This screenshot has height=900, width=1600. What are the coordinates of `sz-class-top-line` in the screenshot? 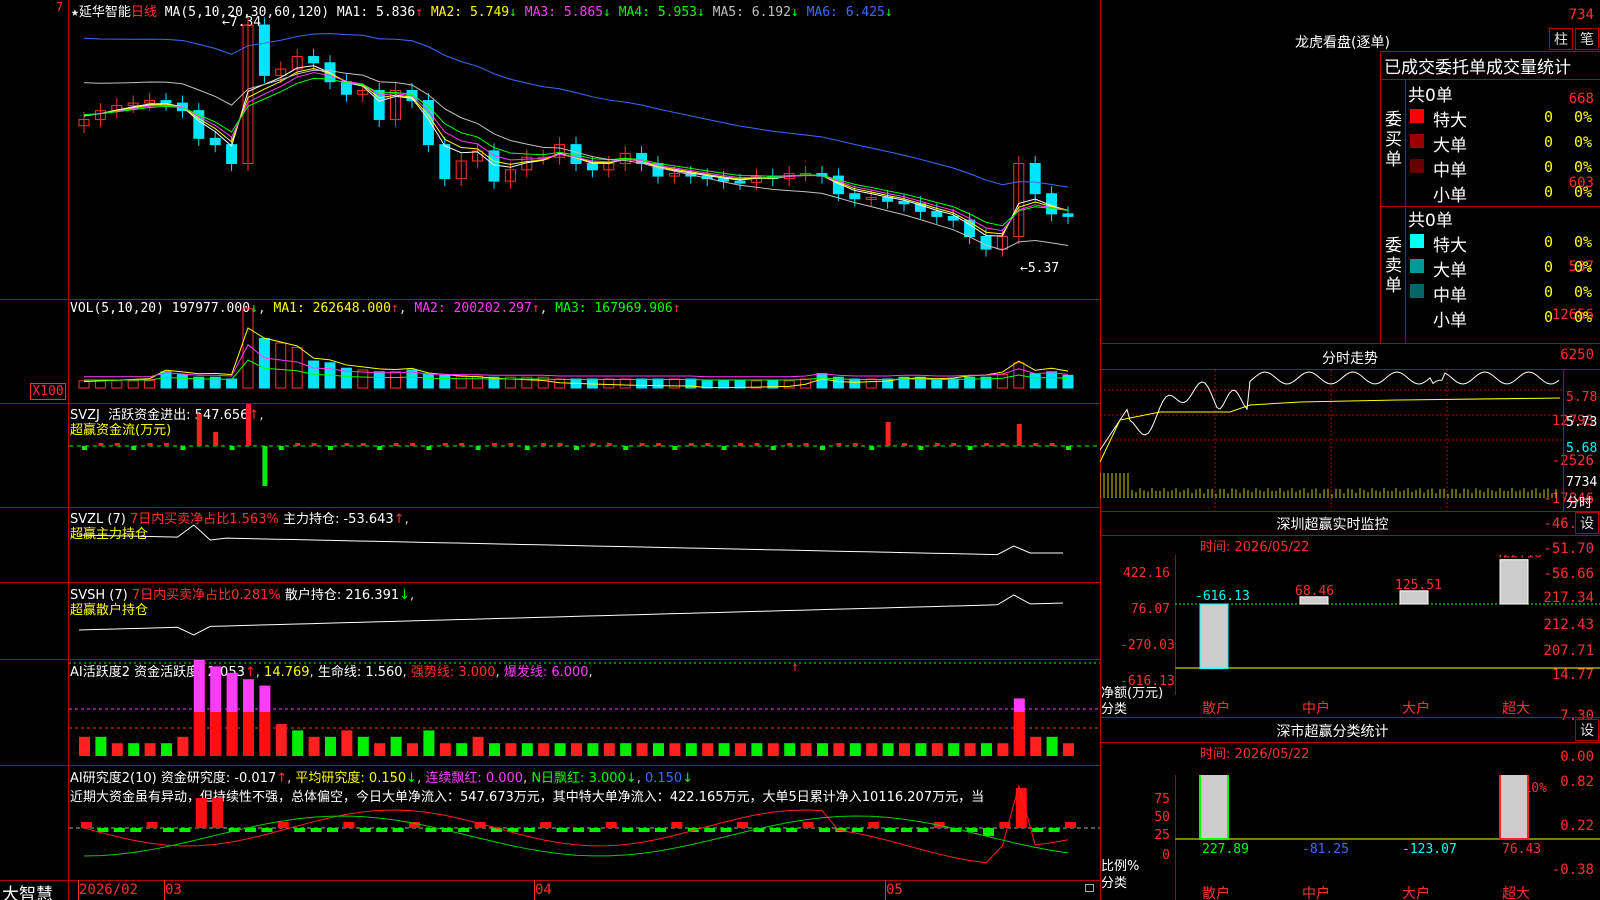 It's located at (1350, 742).